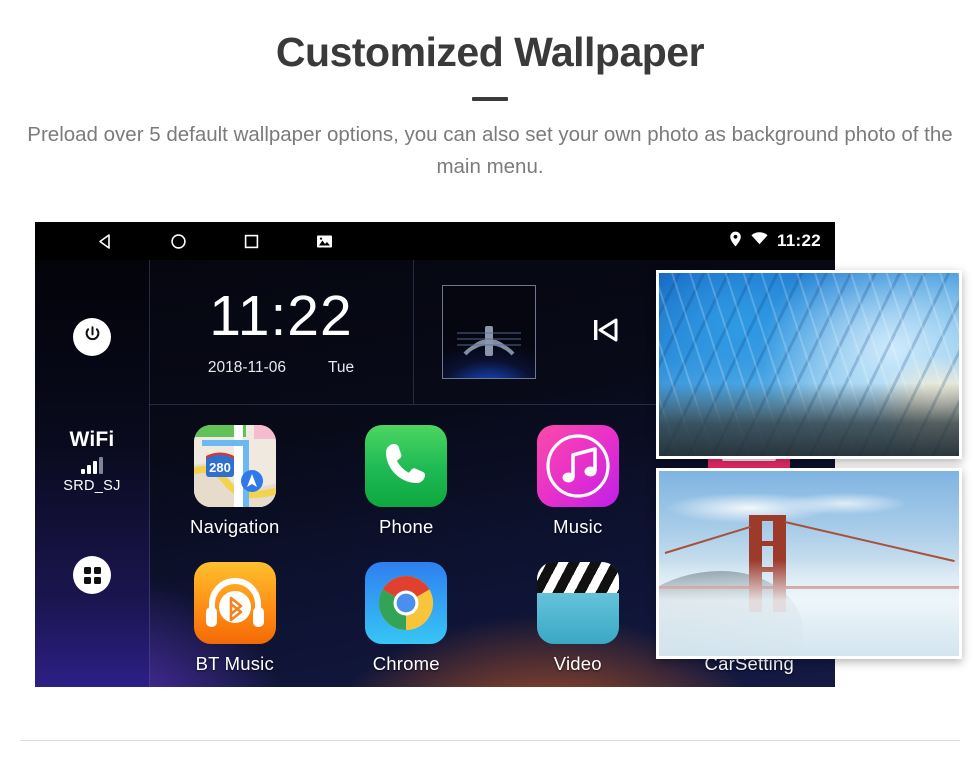 The width and height of the screenshot is (980, 758). Describe the element at coordinates (234, 663) in the screenshot. I see `app-label: BT Music` at that location.